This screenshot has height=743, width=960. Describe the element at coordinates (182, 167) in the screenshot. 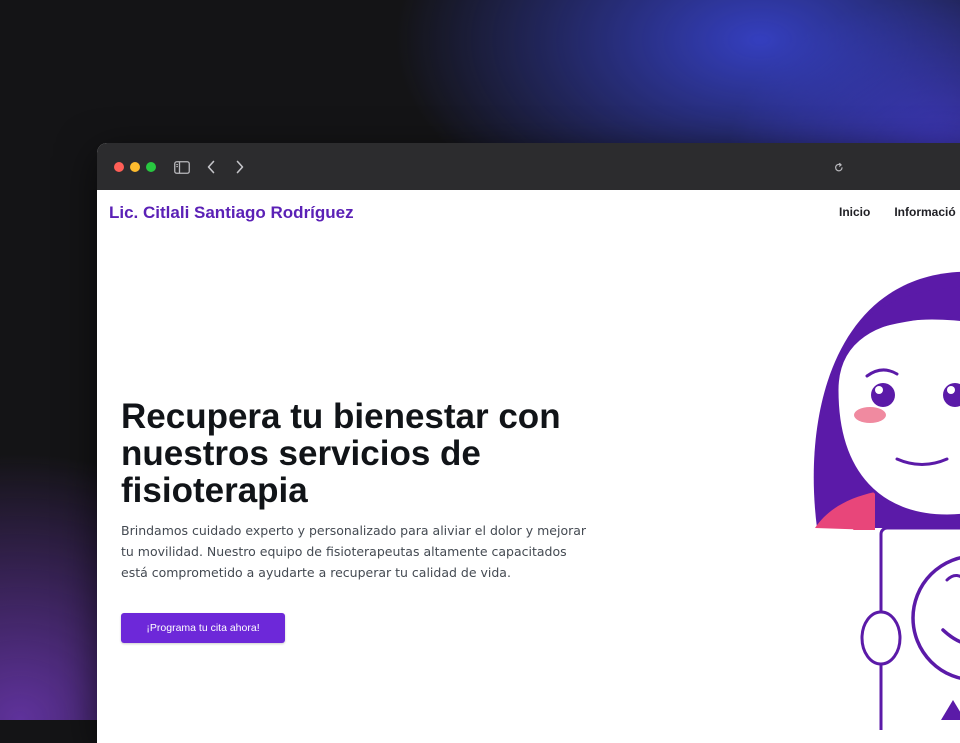

I see `sidebar-toggle-icon` at that location.